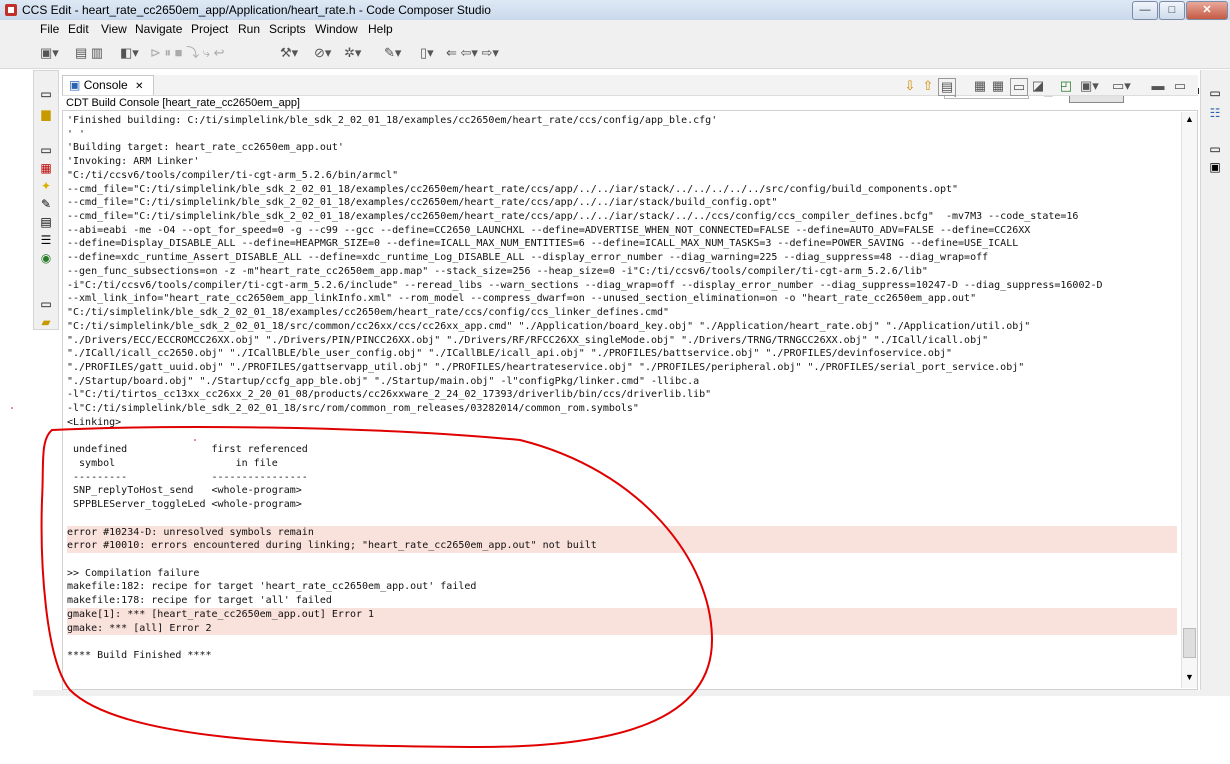 The image size is (1230, 764). I want to click on open-console-icon: ◰, so click(1066, 86).